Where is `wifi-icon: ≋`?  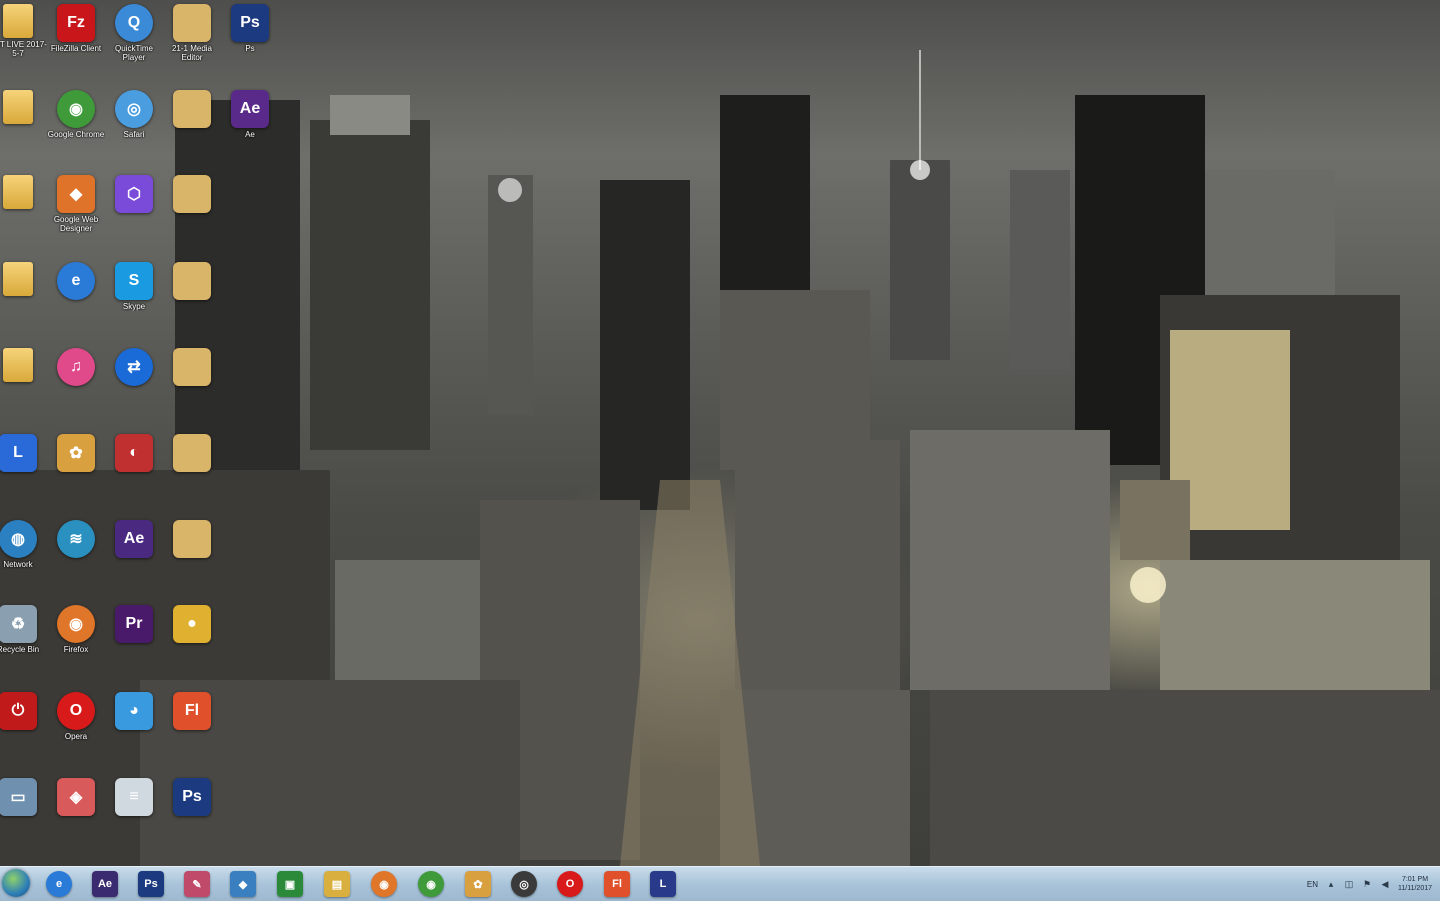
wifi-icon: ≋ is located at coordinates (76, 539).